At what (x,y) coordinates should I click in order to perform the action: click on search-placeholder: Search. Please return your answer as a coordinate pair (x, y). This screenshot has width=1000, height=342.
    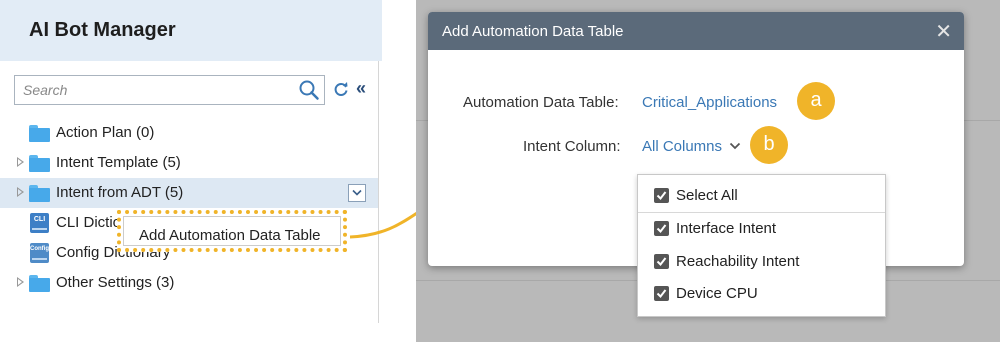
    Looking at the image, I should click on (45, 90).